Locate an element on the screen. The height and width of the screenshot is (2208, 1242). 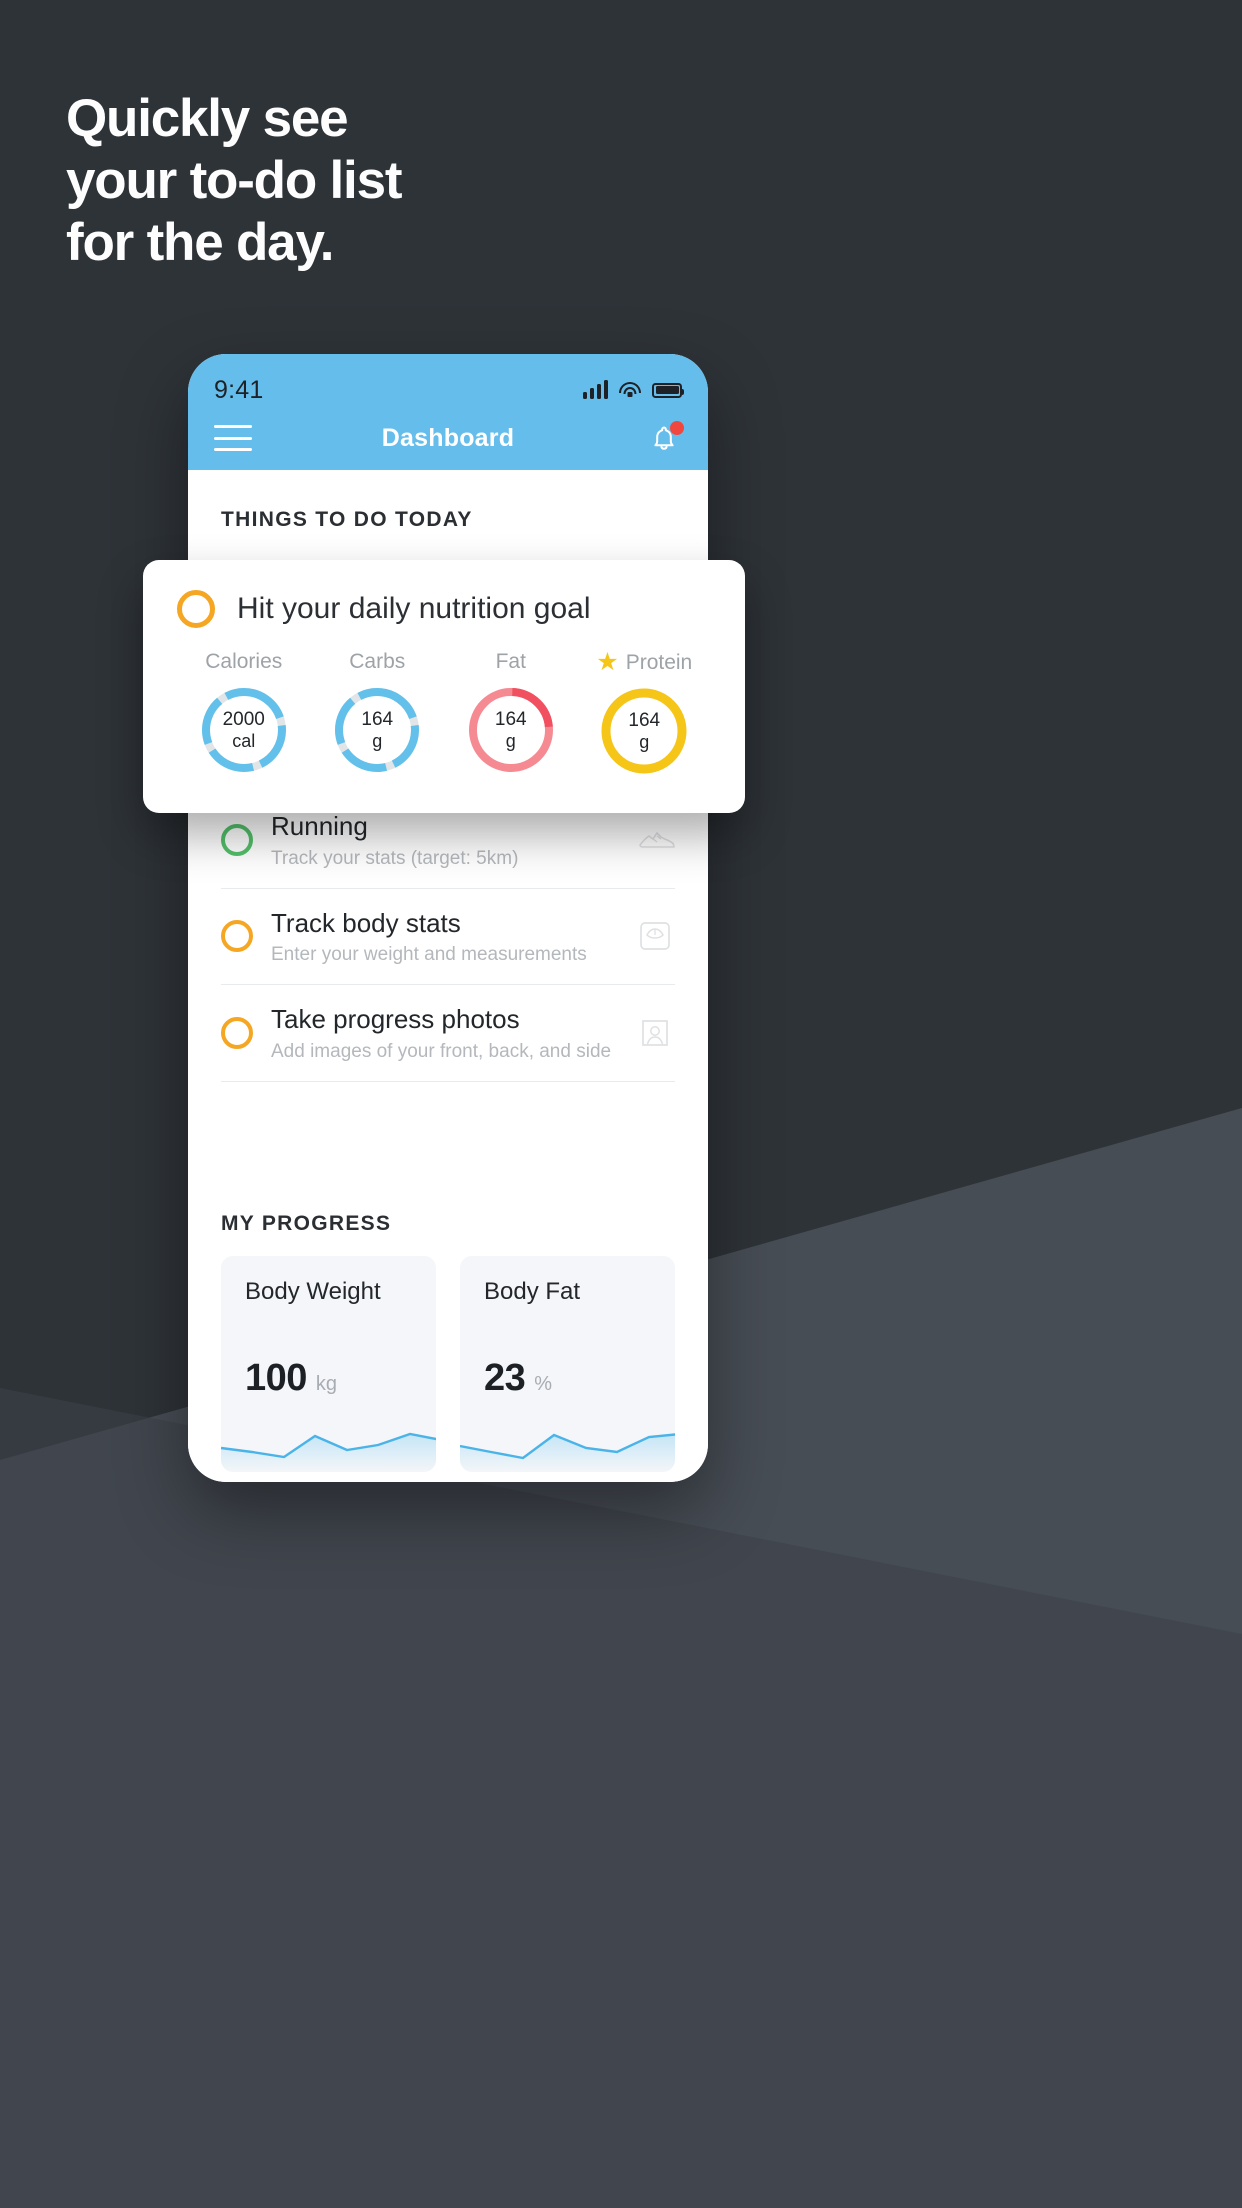
bathroom-scale-icon is located at coordinates (655, 936).